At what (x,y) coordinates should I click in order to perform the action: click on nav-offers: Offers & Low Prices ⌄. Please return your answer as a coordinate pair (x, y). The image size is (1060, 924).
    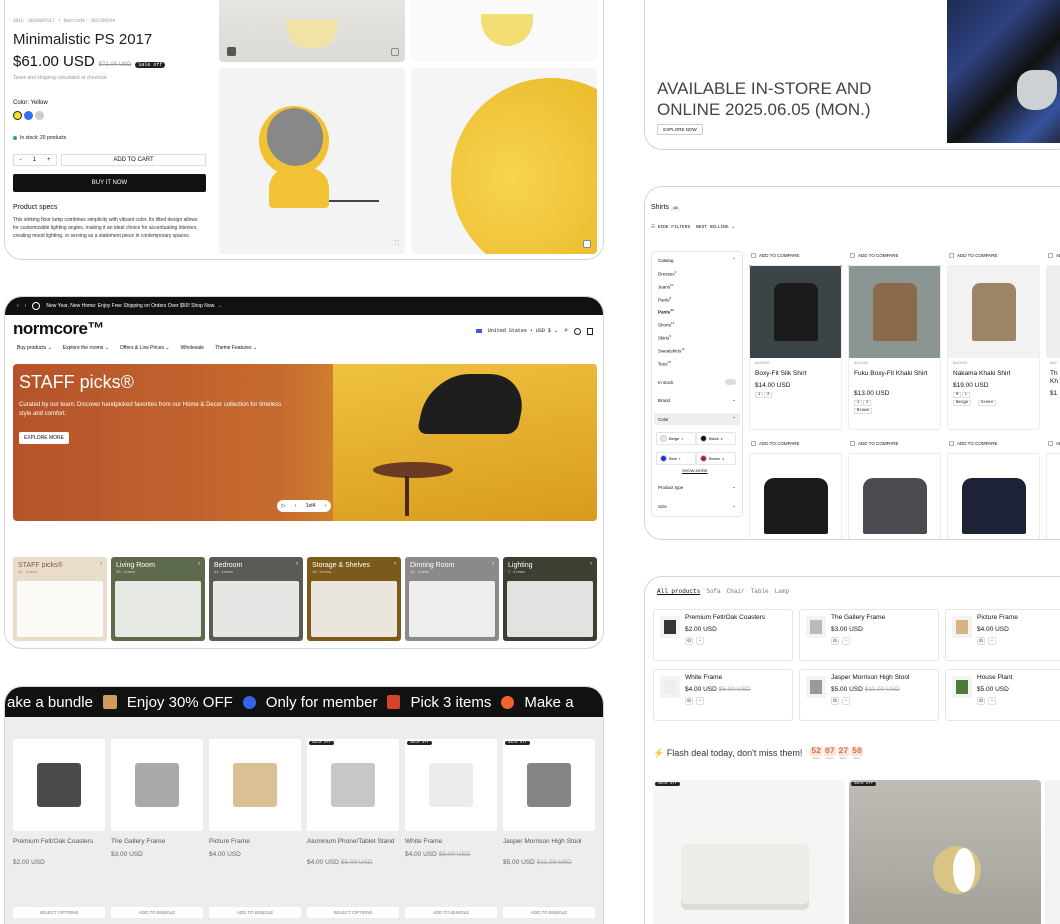
    Looking at the image, I should click on (145, 348).